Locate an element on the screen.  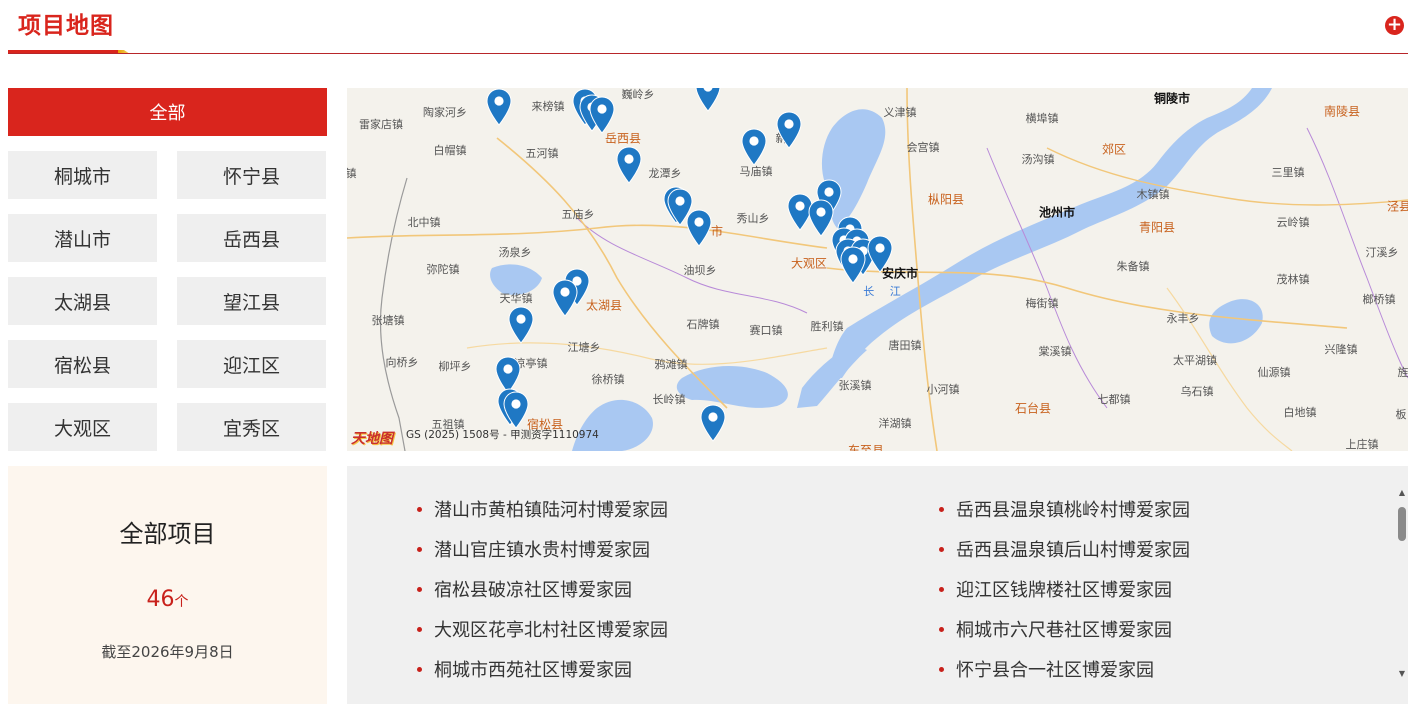
map-place-label: 会宫镇 is located at coordinates (923, 147).